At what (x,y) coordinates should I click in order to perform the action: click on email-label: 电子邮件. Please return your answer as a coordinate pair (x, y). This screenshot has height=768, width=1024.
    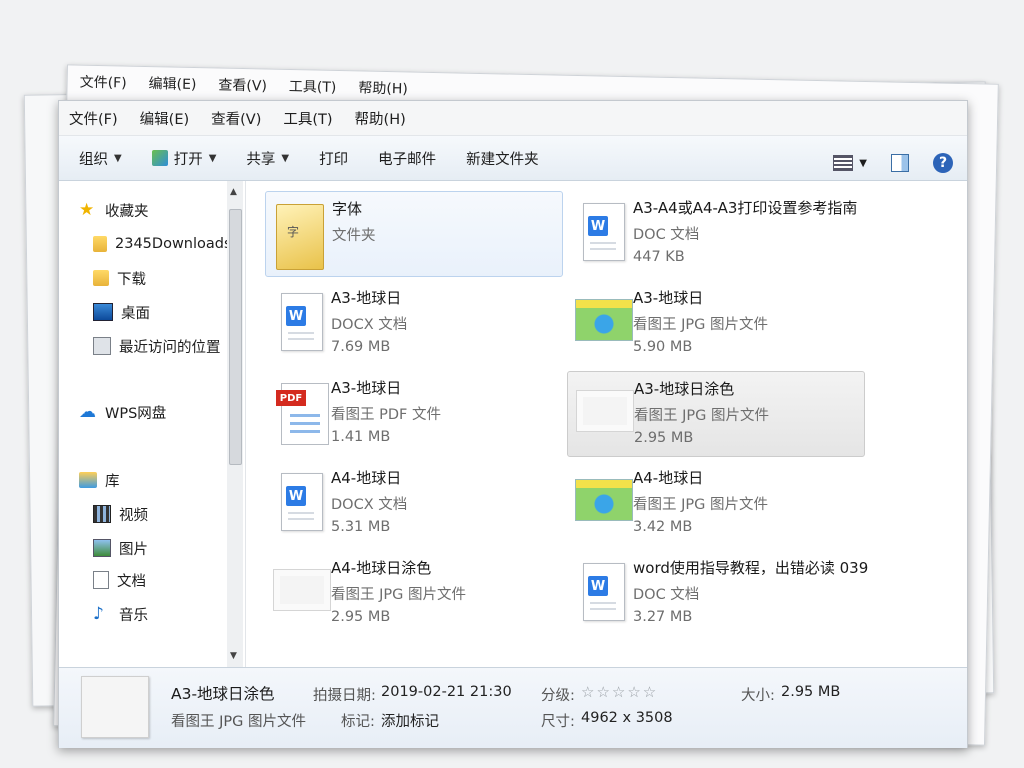
    Looking at the image, I should click on (407, 159).